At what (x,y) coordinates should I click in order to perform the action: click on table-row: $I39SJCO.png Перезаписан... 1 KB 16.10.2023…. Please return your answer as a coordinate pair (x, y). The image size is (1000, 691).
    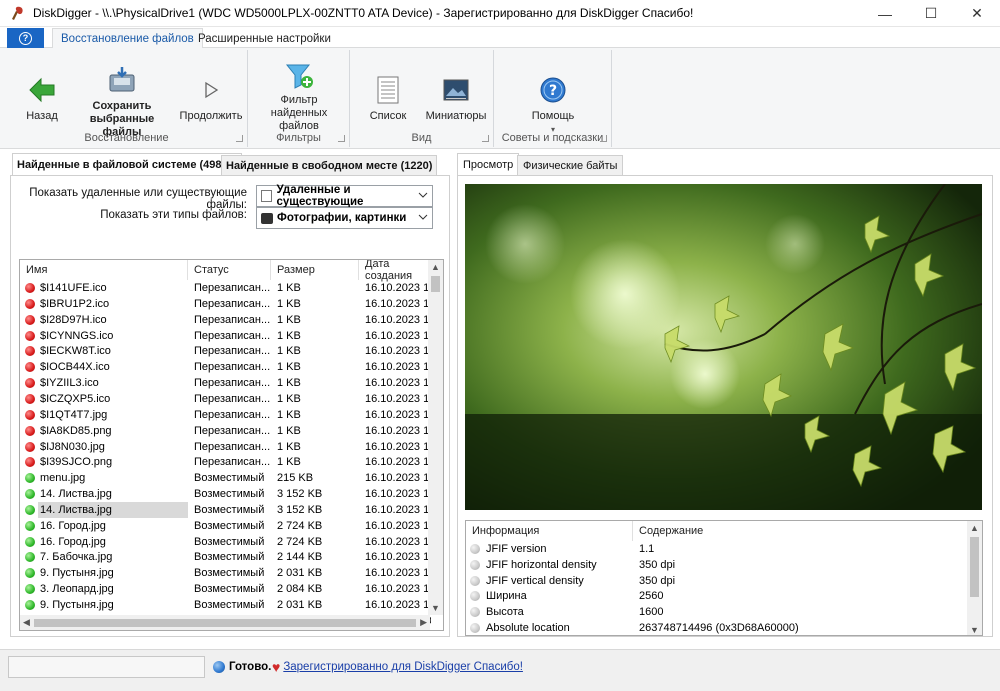
    Looking at the image, I should click on (225, 462).